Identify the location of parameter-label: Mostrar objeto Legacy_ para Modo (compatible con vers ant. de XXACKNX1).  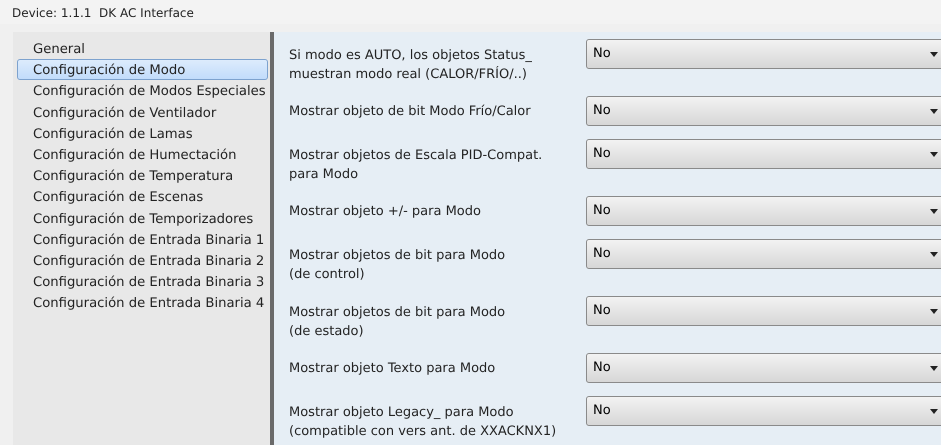
(423, 422).